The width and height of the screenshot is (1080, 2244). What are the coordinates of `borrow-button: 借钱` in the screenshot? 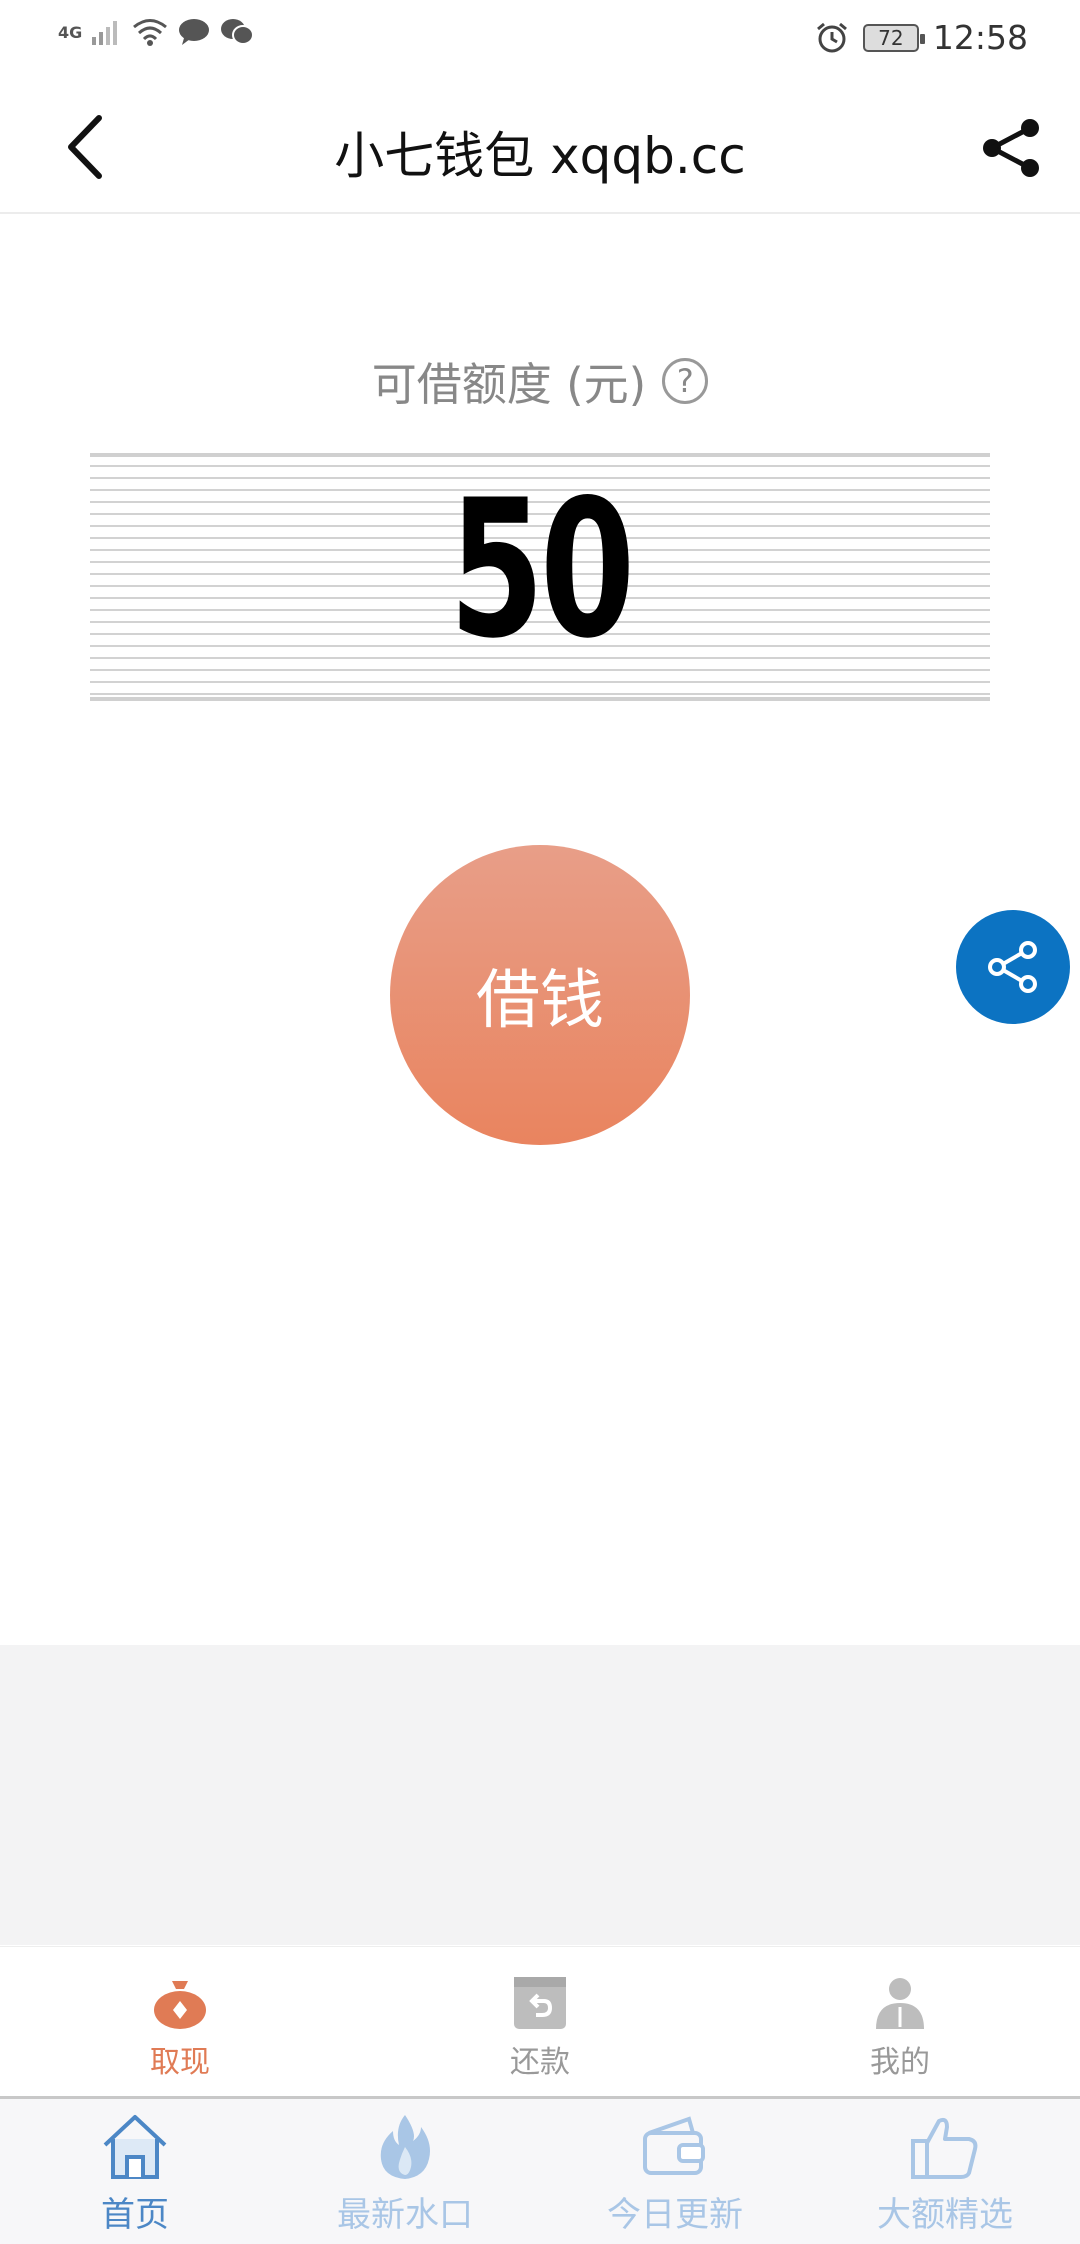 It's located at (540, 995).